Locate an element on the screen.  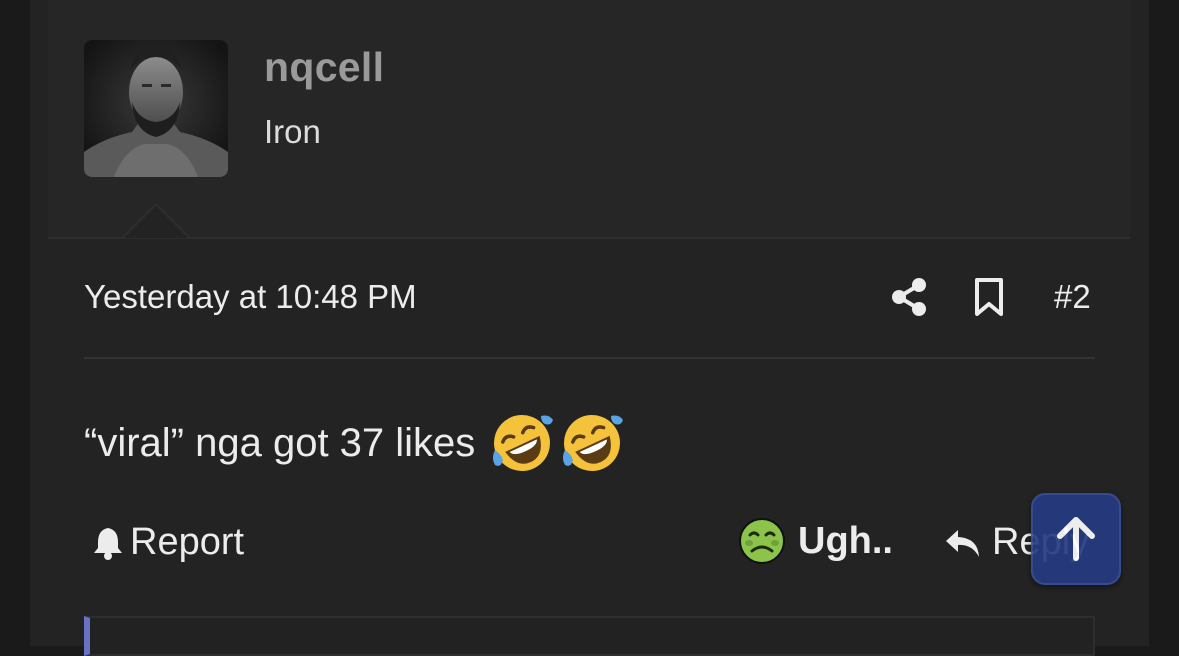
reply-icon is located at coordinates (962, 543).